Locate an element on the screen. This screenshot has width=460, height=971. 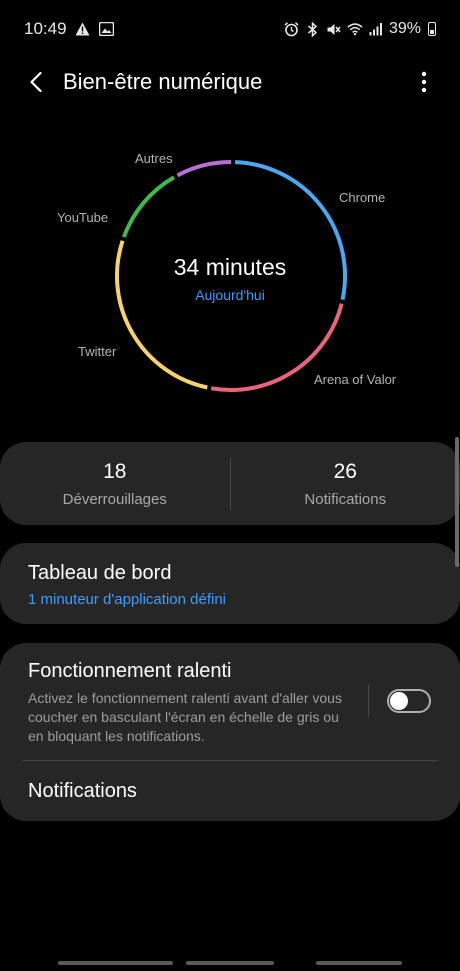
app-bar: Bien-être numérique is located at coordinates (230, 82).